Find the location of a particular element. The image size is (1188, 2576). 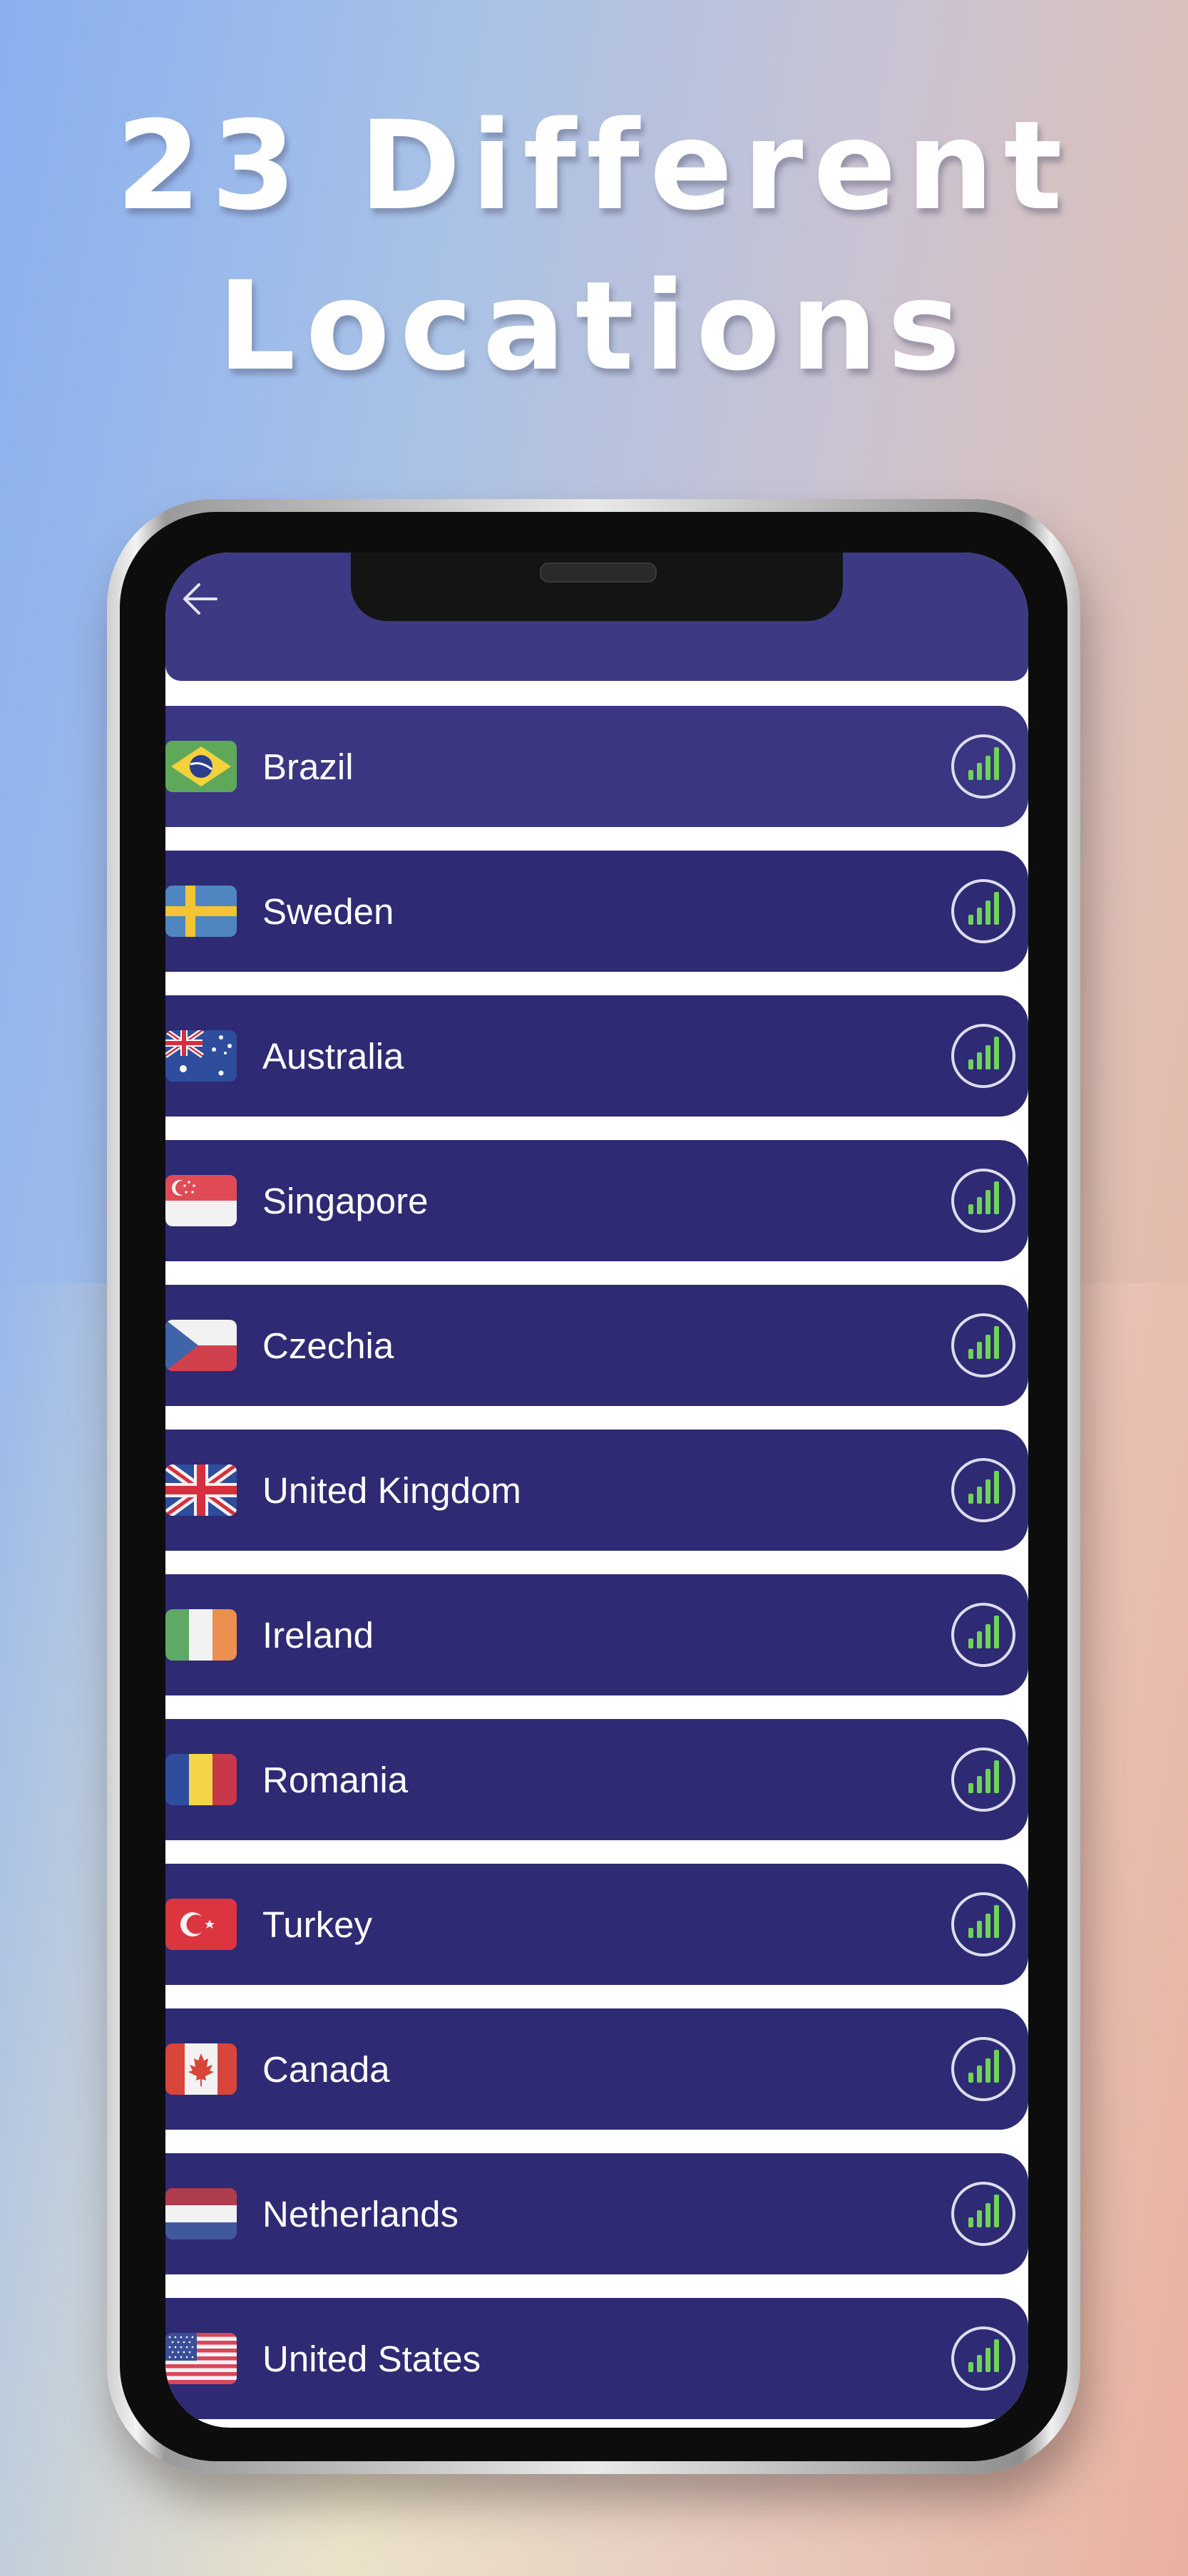

country-row-united-kingdom: United Kingdom is located at coordinates (596, 1490).